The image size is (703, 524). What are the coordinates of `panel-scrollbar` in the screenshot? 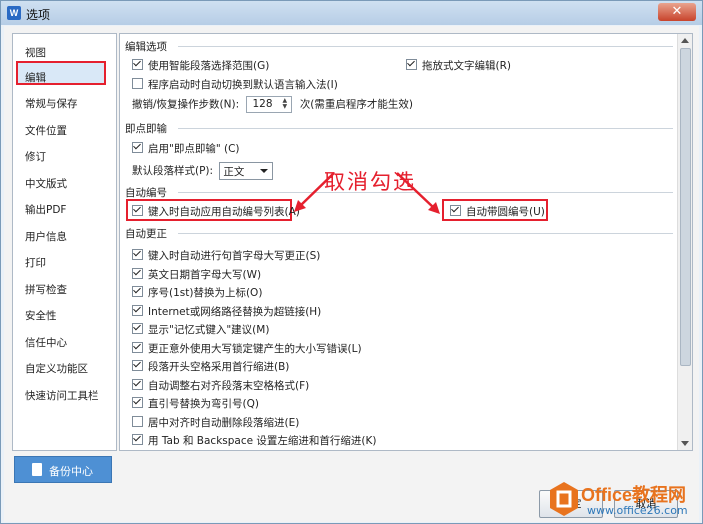 It's located at (684, 242).